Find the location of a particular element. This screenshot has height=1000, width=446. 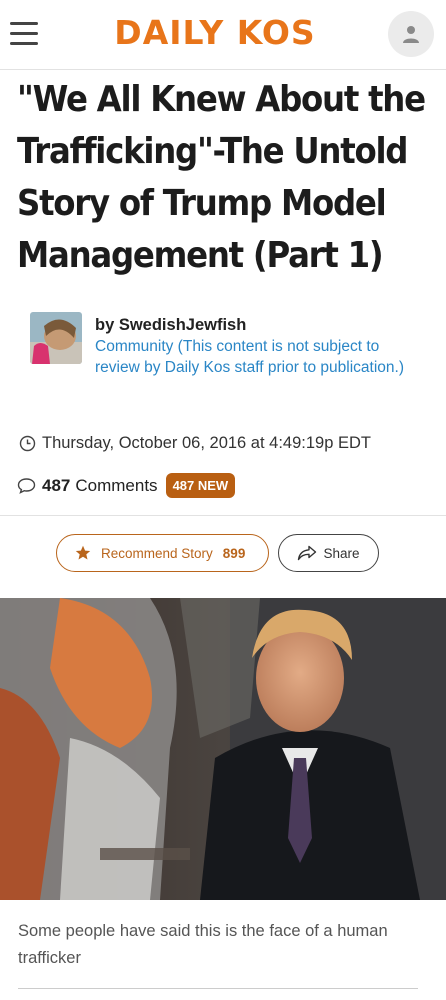

new-comments-badge: 487 NEW is located at coordinates (200, 485).